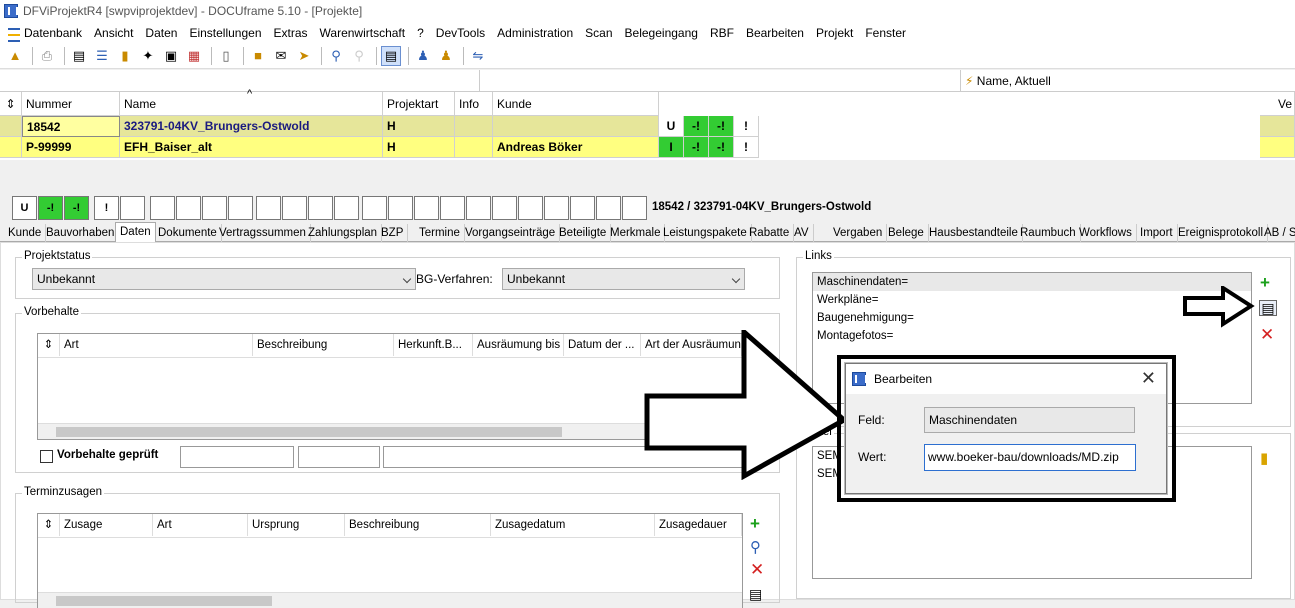 This screenshot has width=1295, height=608. I want to click on horizontal-scrollbar, so click(390, 600).